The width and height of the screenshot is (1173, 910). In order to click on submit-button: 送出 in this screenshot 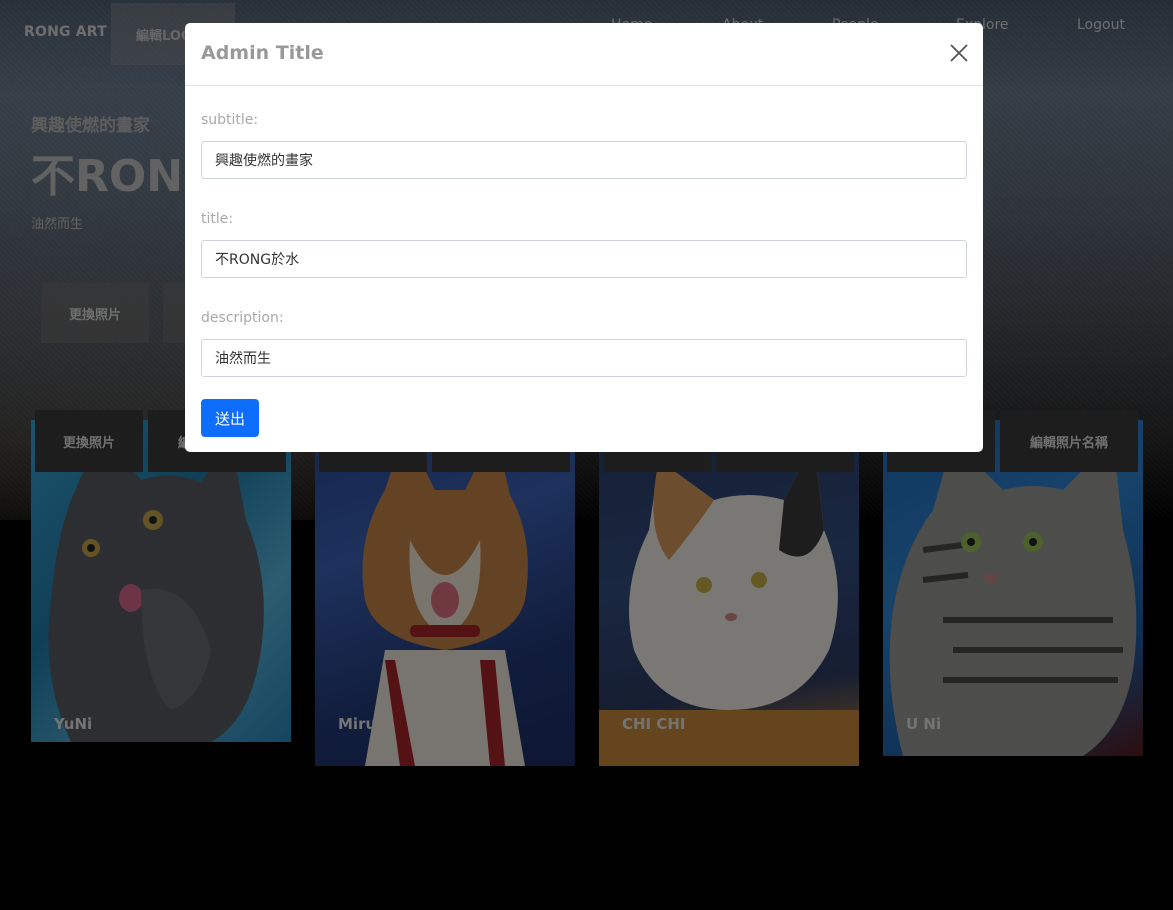, I will do `click(230, 418)`.